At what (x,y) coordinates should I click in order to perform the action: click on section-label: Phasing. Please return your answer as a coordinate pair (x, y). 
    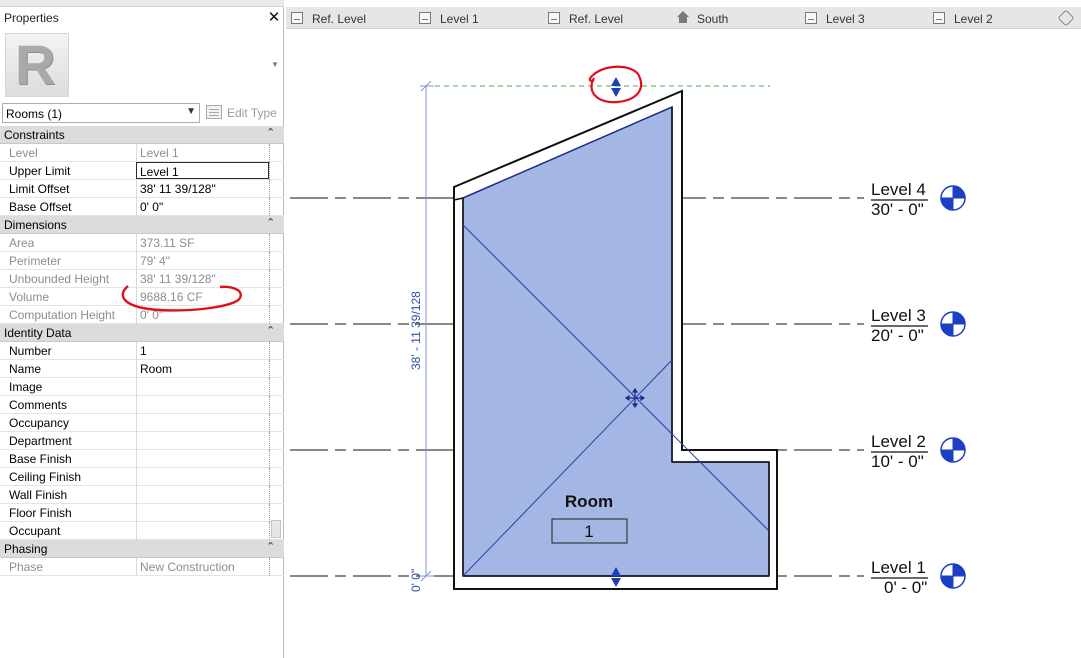
    Looking at the image, I should click on (26, 549).